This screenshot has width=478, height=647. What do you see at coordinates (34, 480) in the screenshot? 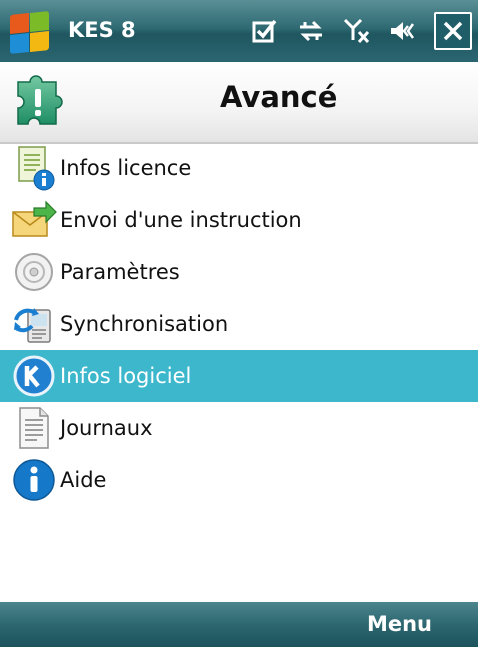
I see `help-icon` at bounding box center [34, 480].